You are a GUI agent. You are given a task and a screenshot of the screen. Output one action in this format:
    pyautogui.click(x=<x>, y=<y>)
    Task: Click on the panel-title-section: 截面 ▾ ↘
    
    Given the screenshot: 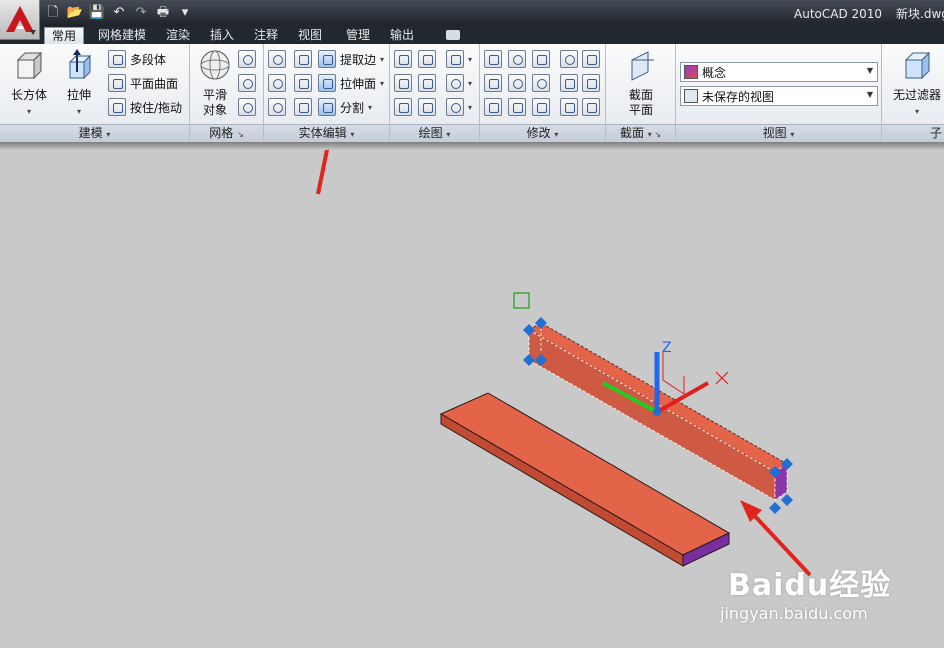 What is the action you would take?
    pyautogui.click(x=640, y=133)
    